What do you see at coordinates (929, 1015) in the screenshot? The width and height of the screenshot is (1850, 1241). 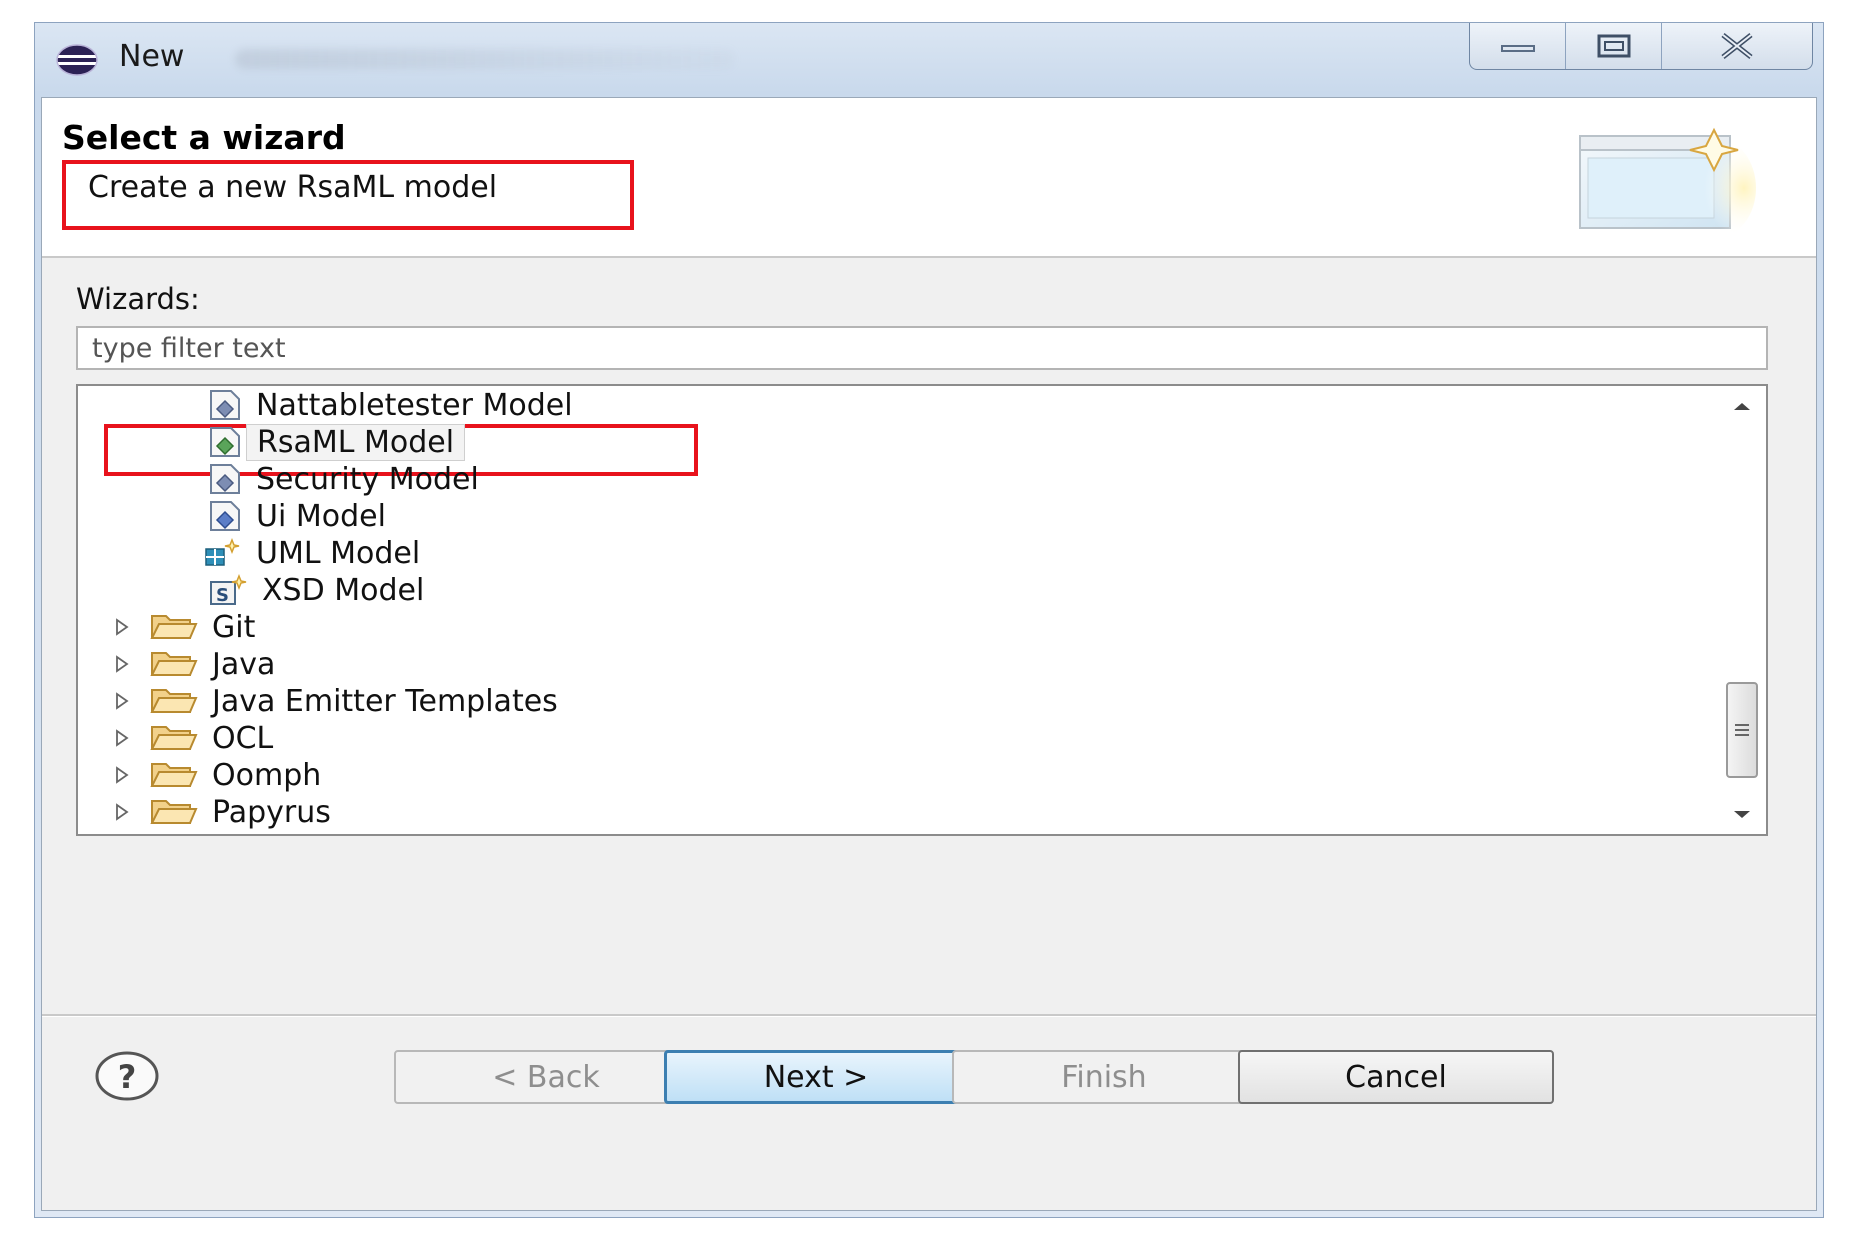 I see `footer-separator` at bounding box center [929, 1015].